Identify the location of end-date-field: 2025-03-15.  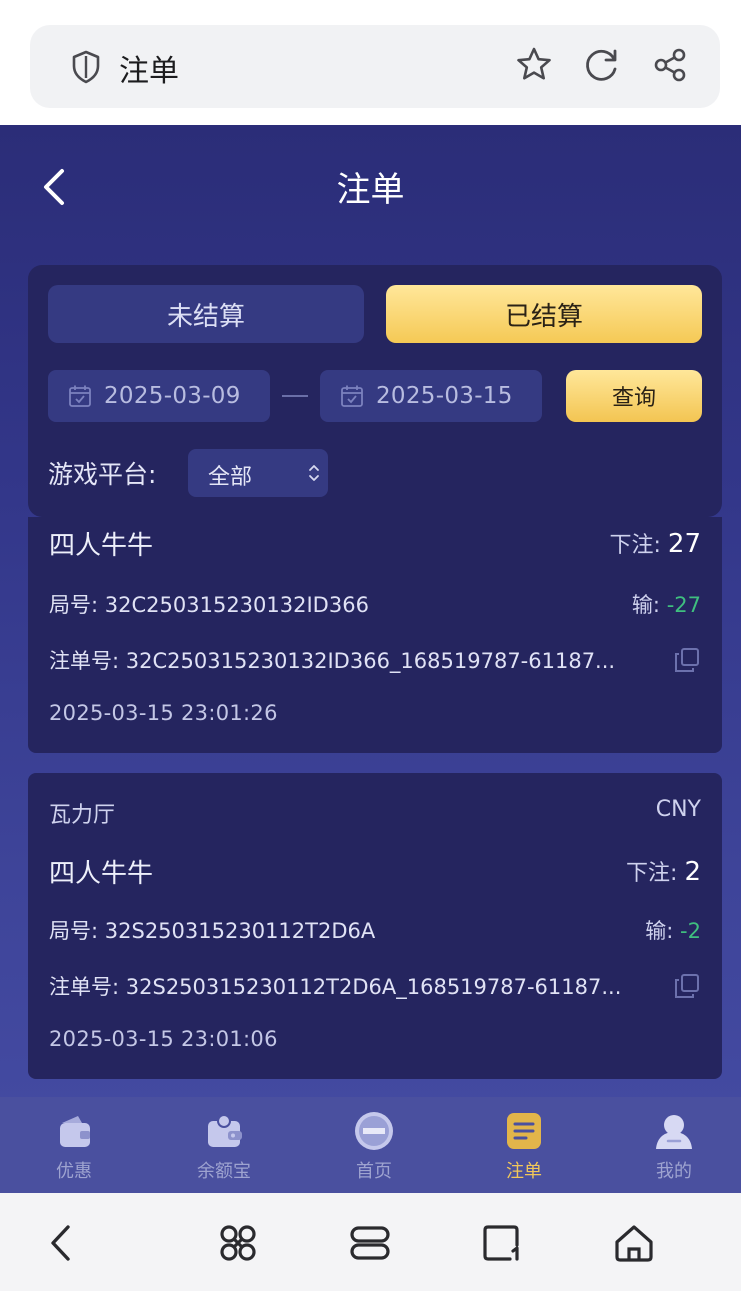
(431, 396).